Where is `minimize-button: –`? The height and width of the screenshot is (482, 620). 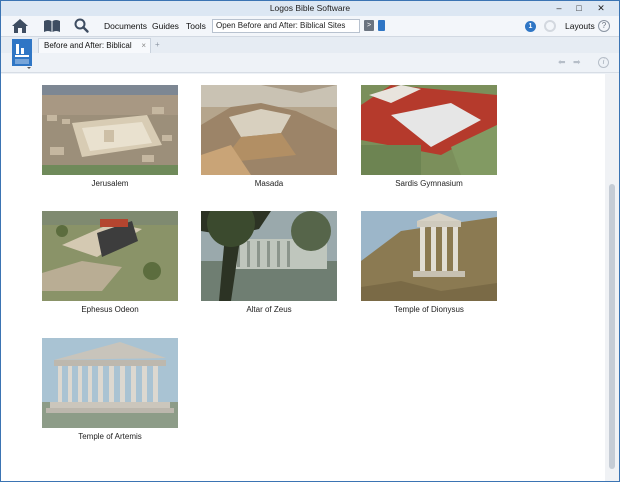 minimize-button: – is located at coordinates (559, 8).